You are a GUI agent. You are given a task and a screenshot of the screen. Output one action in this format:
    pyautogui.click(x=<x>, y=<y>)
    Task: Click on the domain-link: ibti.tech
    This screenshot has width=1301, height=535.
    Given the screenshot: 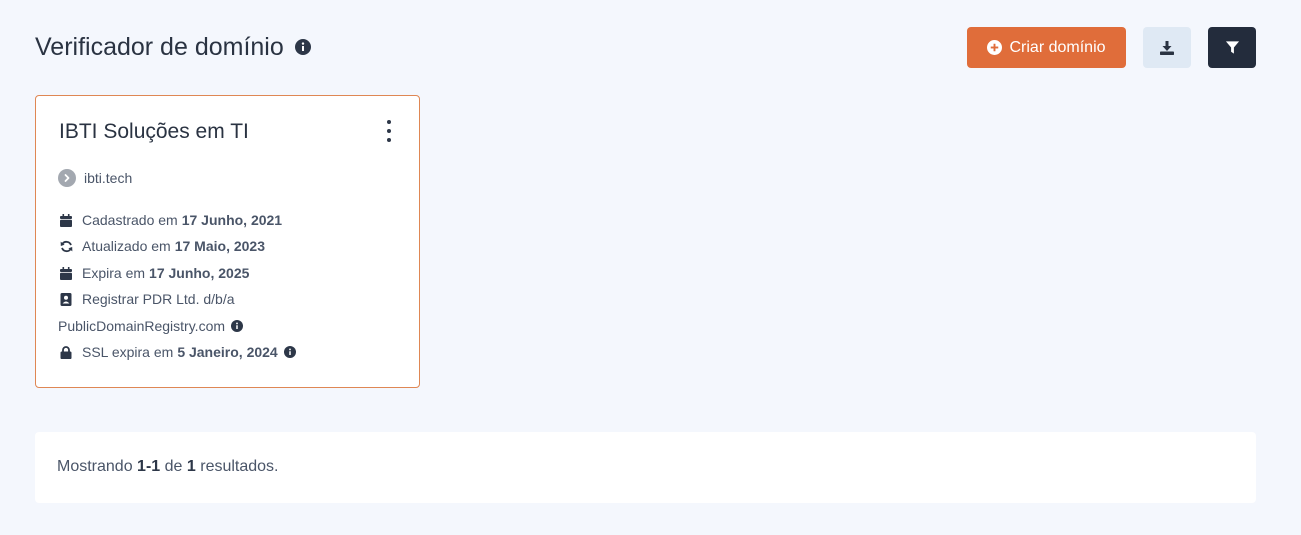 What is the action you would take?
    pyautogui.click(x=95, y=178)
    